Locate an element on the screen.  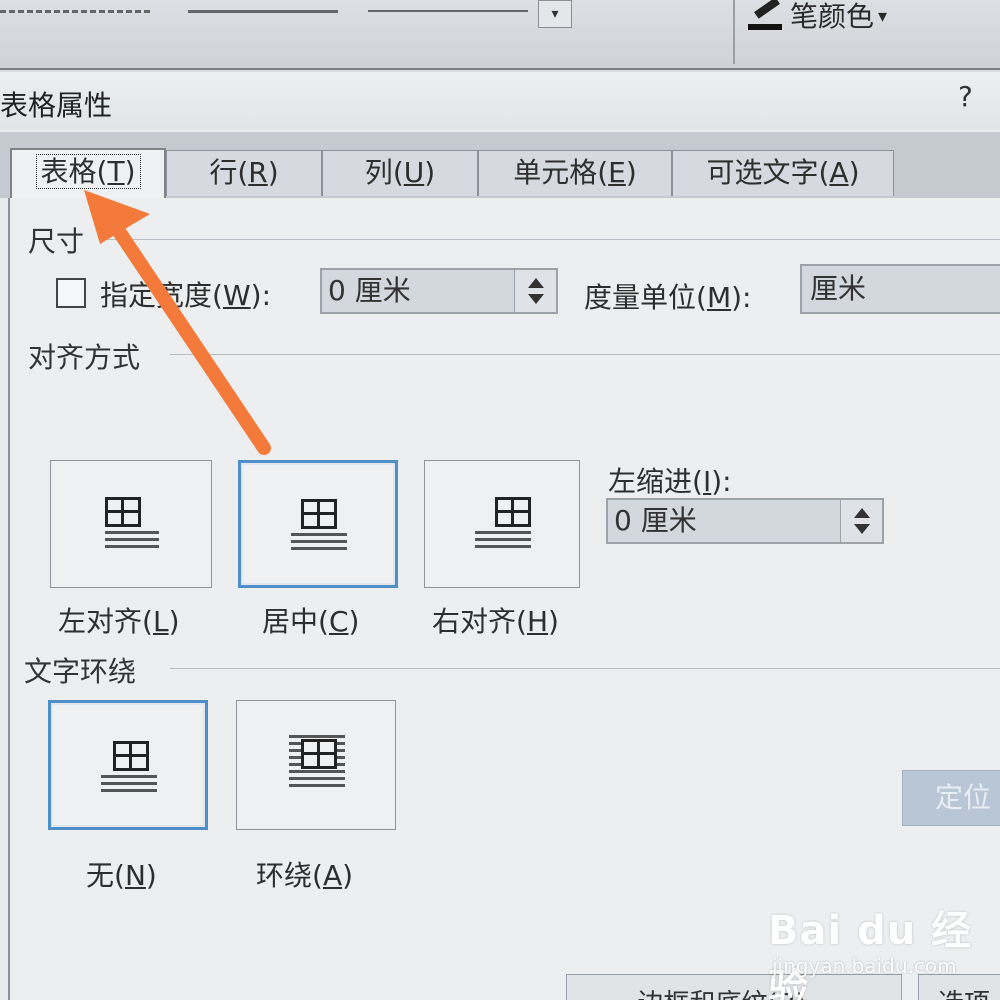
specify-width-label: 指定宽度(W): is located at coordinates (185, 295).